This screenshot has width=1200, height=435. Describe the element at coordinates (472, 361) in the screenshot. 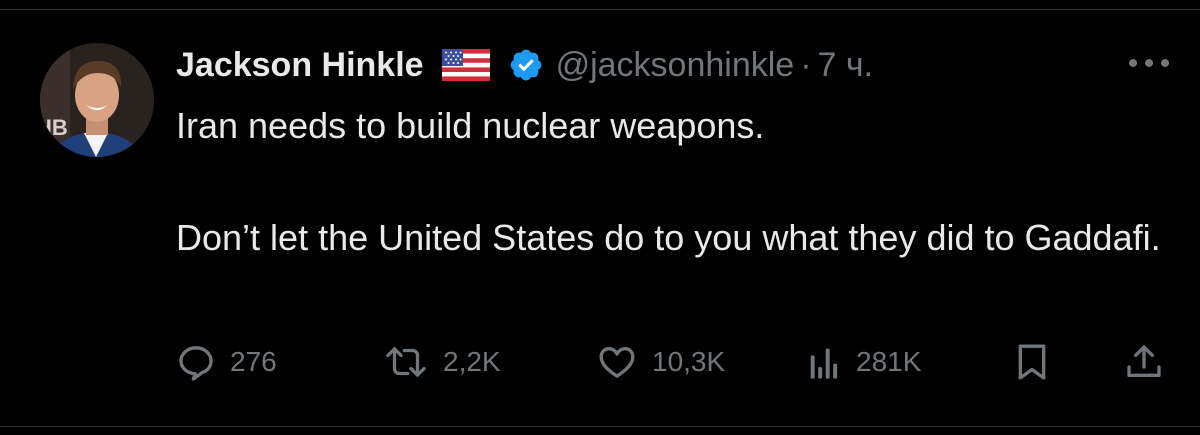

I see `retweet-count: 2,2K` at that location.